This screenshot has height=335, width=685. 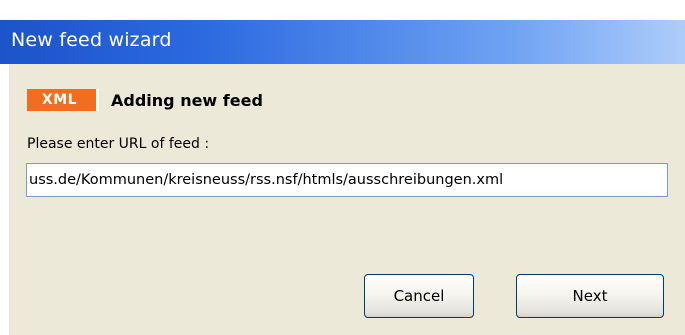 What do you see at coordinates (347, 180) in the screenshot?
I see `feed-url-input` at bounding box center [347, 180].